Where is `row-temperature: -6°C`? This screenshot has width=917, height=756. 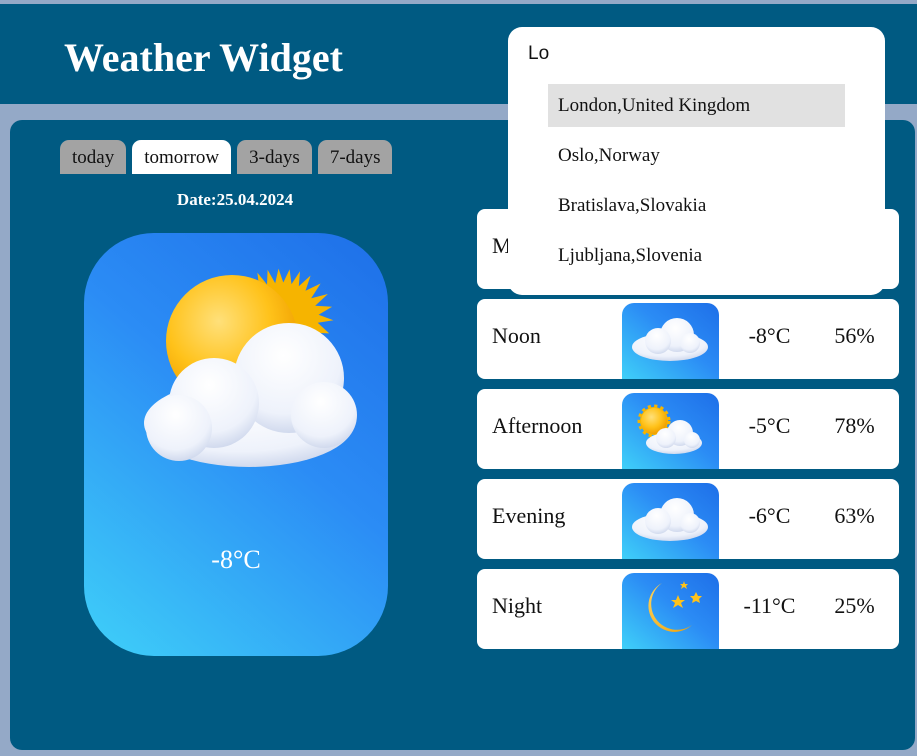 row-temperature: -6°C is located at coordinates (769, 515).